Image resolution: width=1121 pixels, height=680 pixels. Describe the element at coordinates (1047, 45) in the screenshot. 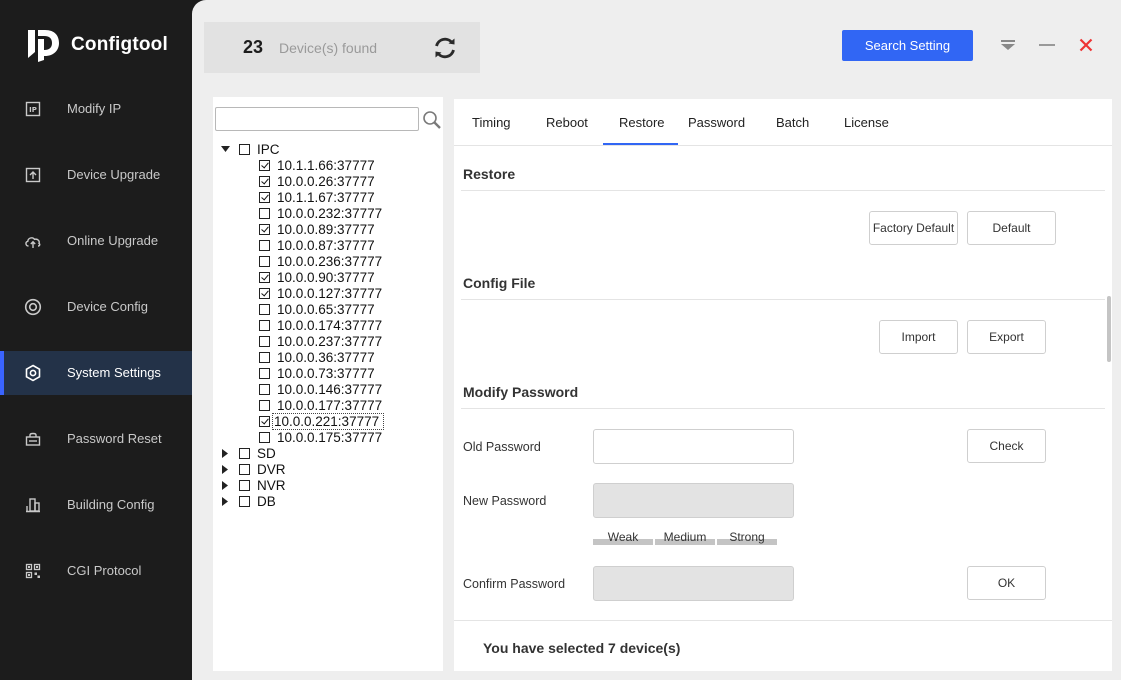

I see `minimize-icon` at that location.